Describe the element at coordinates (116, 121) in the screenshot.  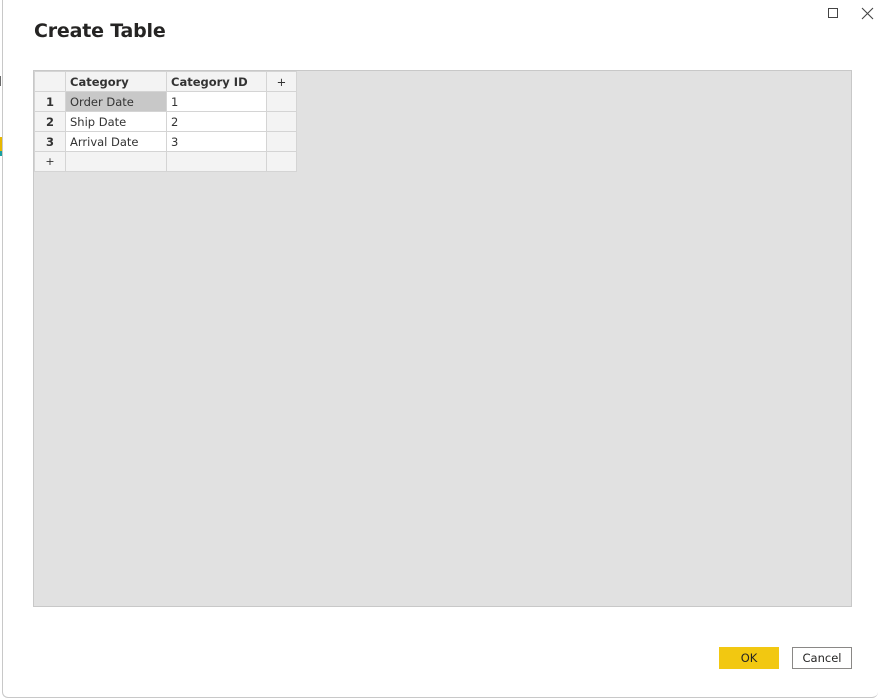
I see `cell-category: Ship Date` at that location.